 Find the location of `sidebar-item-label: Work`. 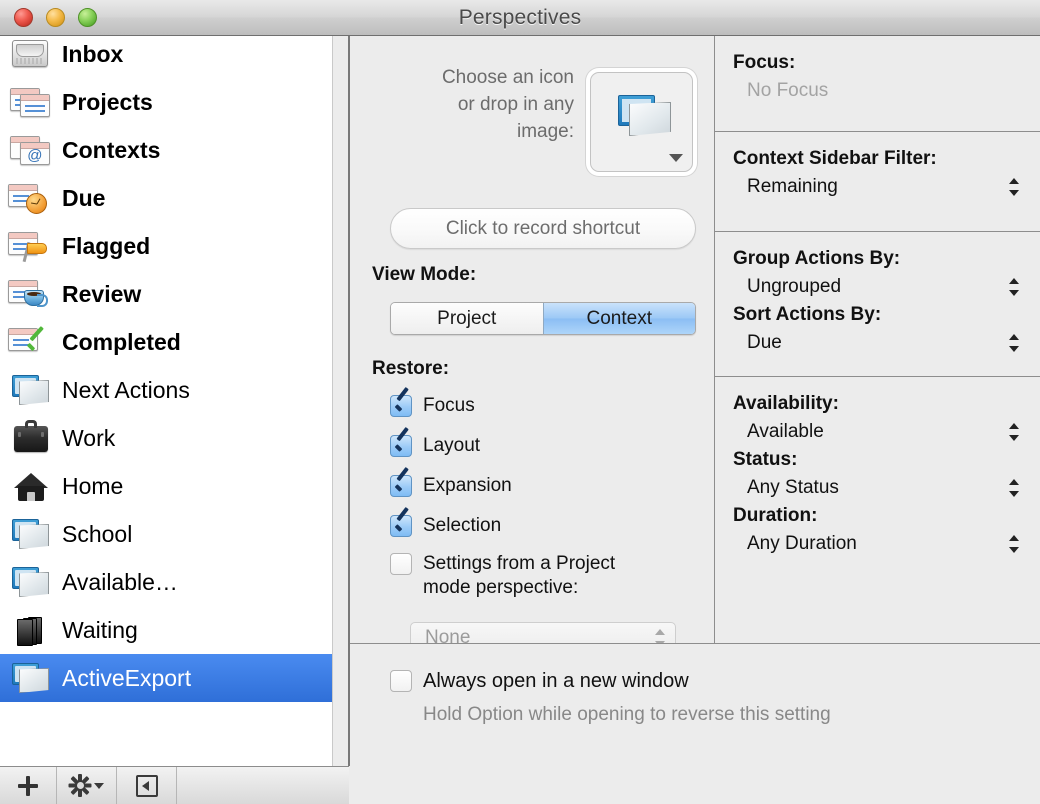

sidebar-item-label: Work is located at coordinates (89, 437).